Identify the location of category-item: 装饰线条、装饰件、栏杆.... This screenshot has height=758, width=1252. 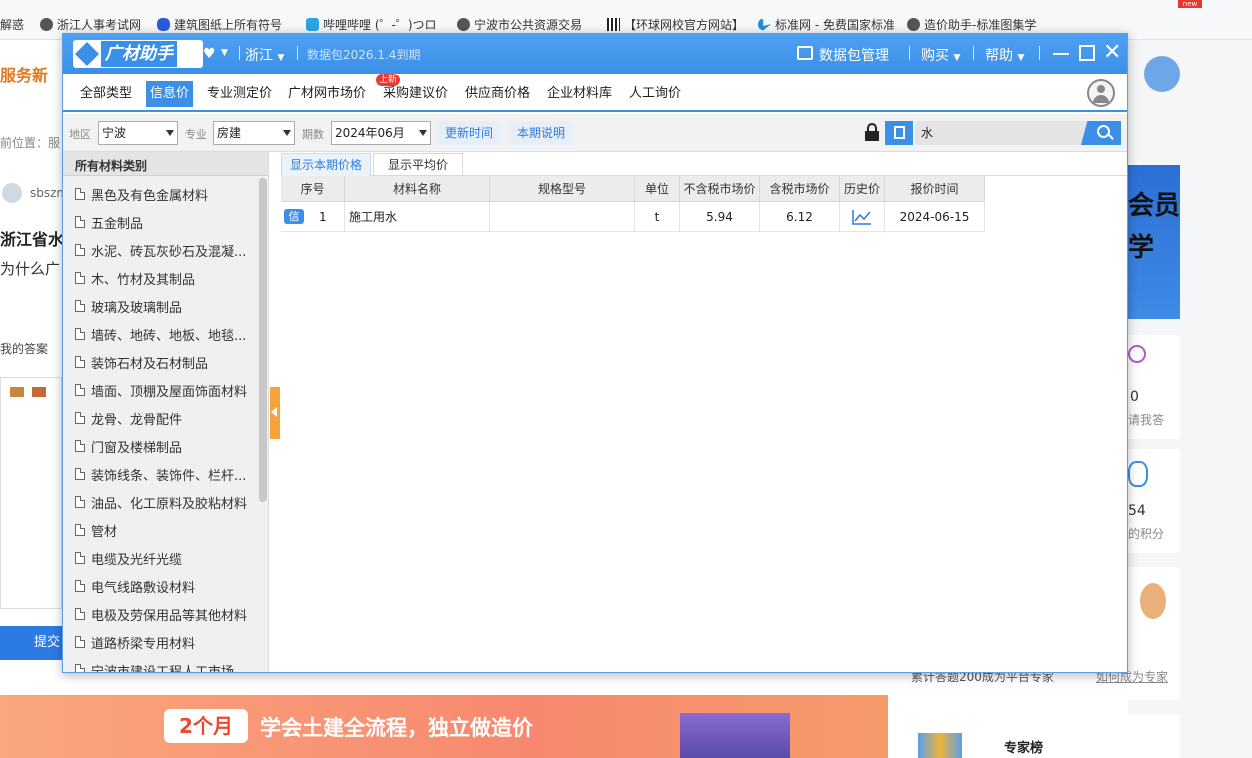
(160, 474).